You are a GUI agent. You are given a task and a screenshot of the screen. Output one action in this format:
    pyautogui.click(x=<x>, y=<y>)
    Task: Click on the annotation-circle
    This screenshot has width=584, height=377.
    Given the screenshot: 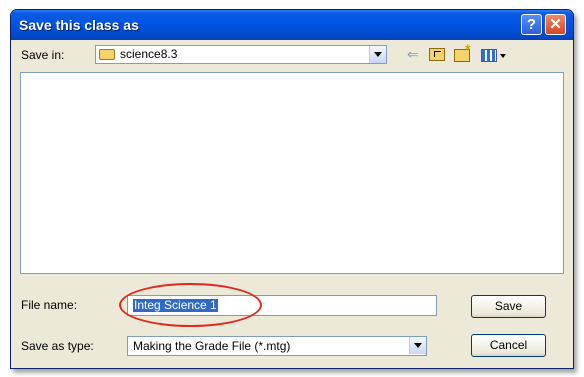 What is the action you would take?
    pyautogui.click(x=190, y=305)
    